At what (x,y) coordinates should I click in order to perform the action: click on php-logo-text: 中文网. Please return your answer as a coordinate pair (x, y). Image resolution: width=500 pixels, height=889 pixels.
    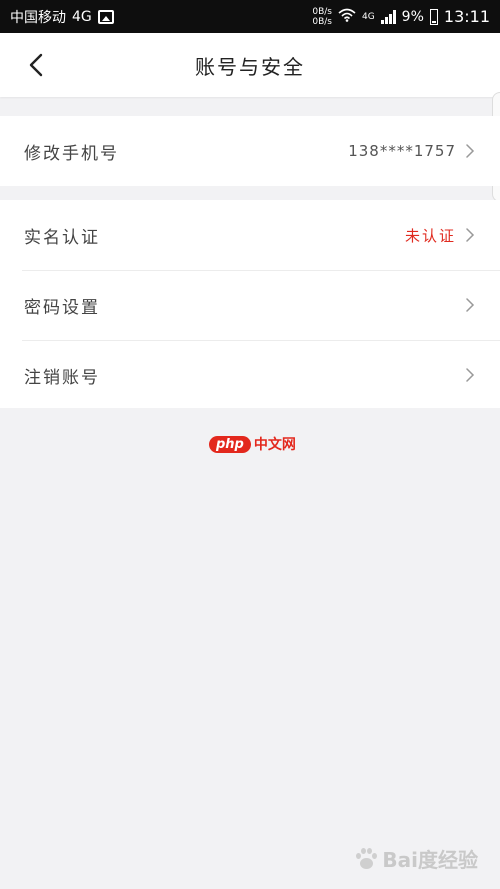
    Looking at the image, I should click on (274, 445).